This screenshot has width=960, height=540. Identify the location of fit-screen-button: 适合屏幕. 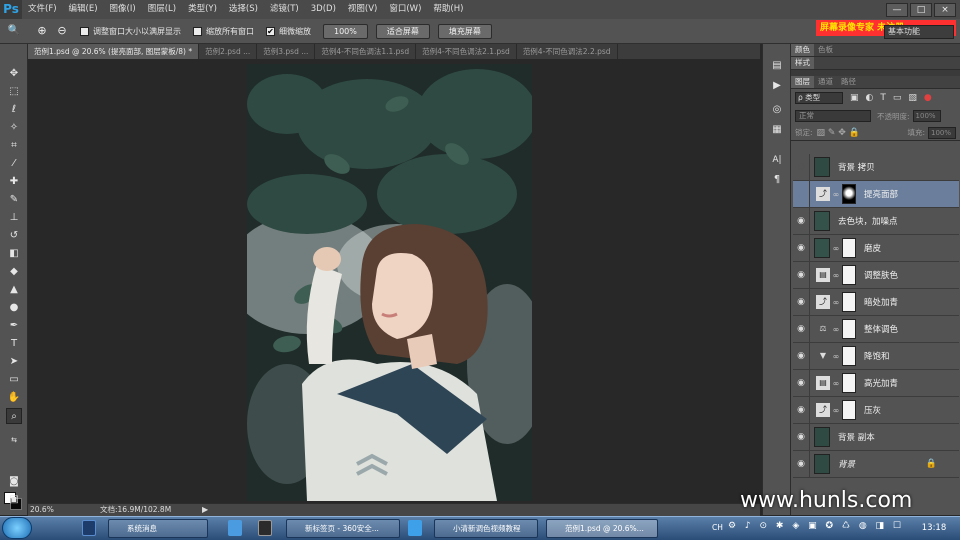
(402, 31).